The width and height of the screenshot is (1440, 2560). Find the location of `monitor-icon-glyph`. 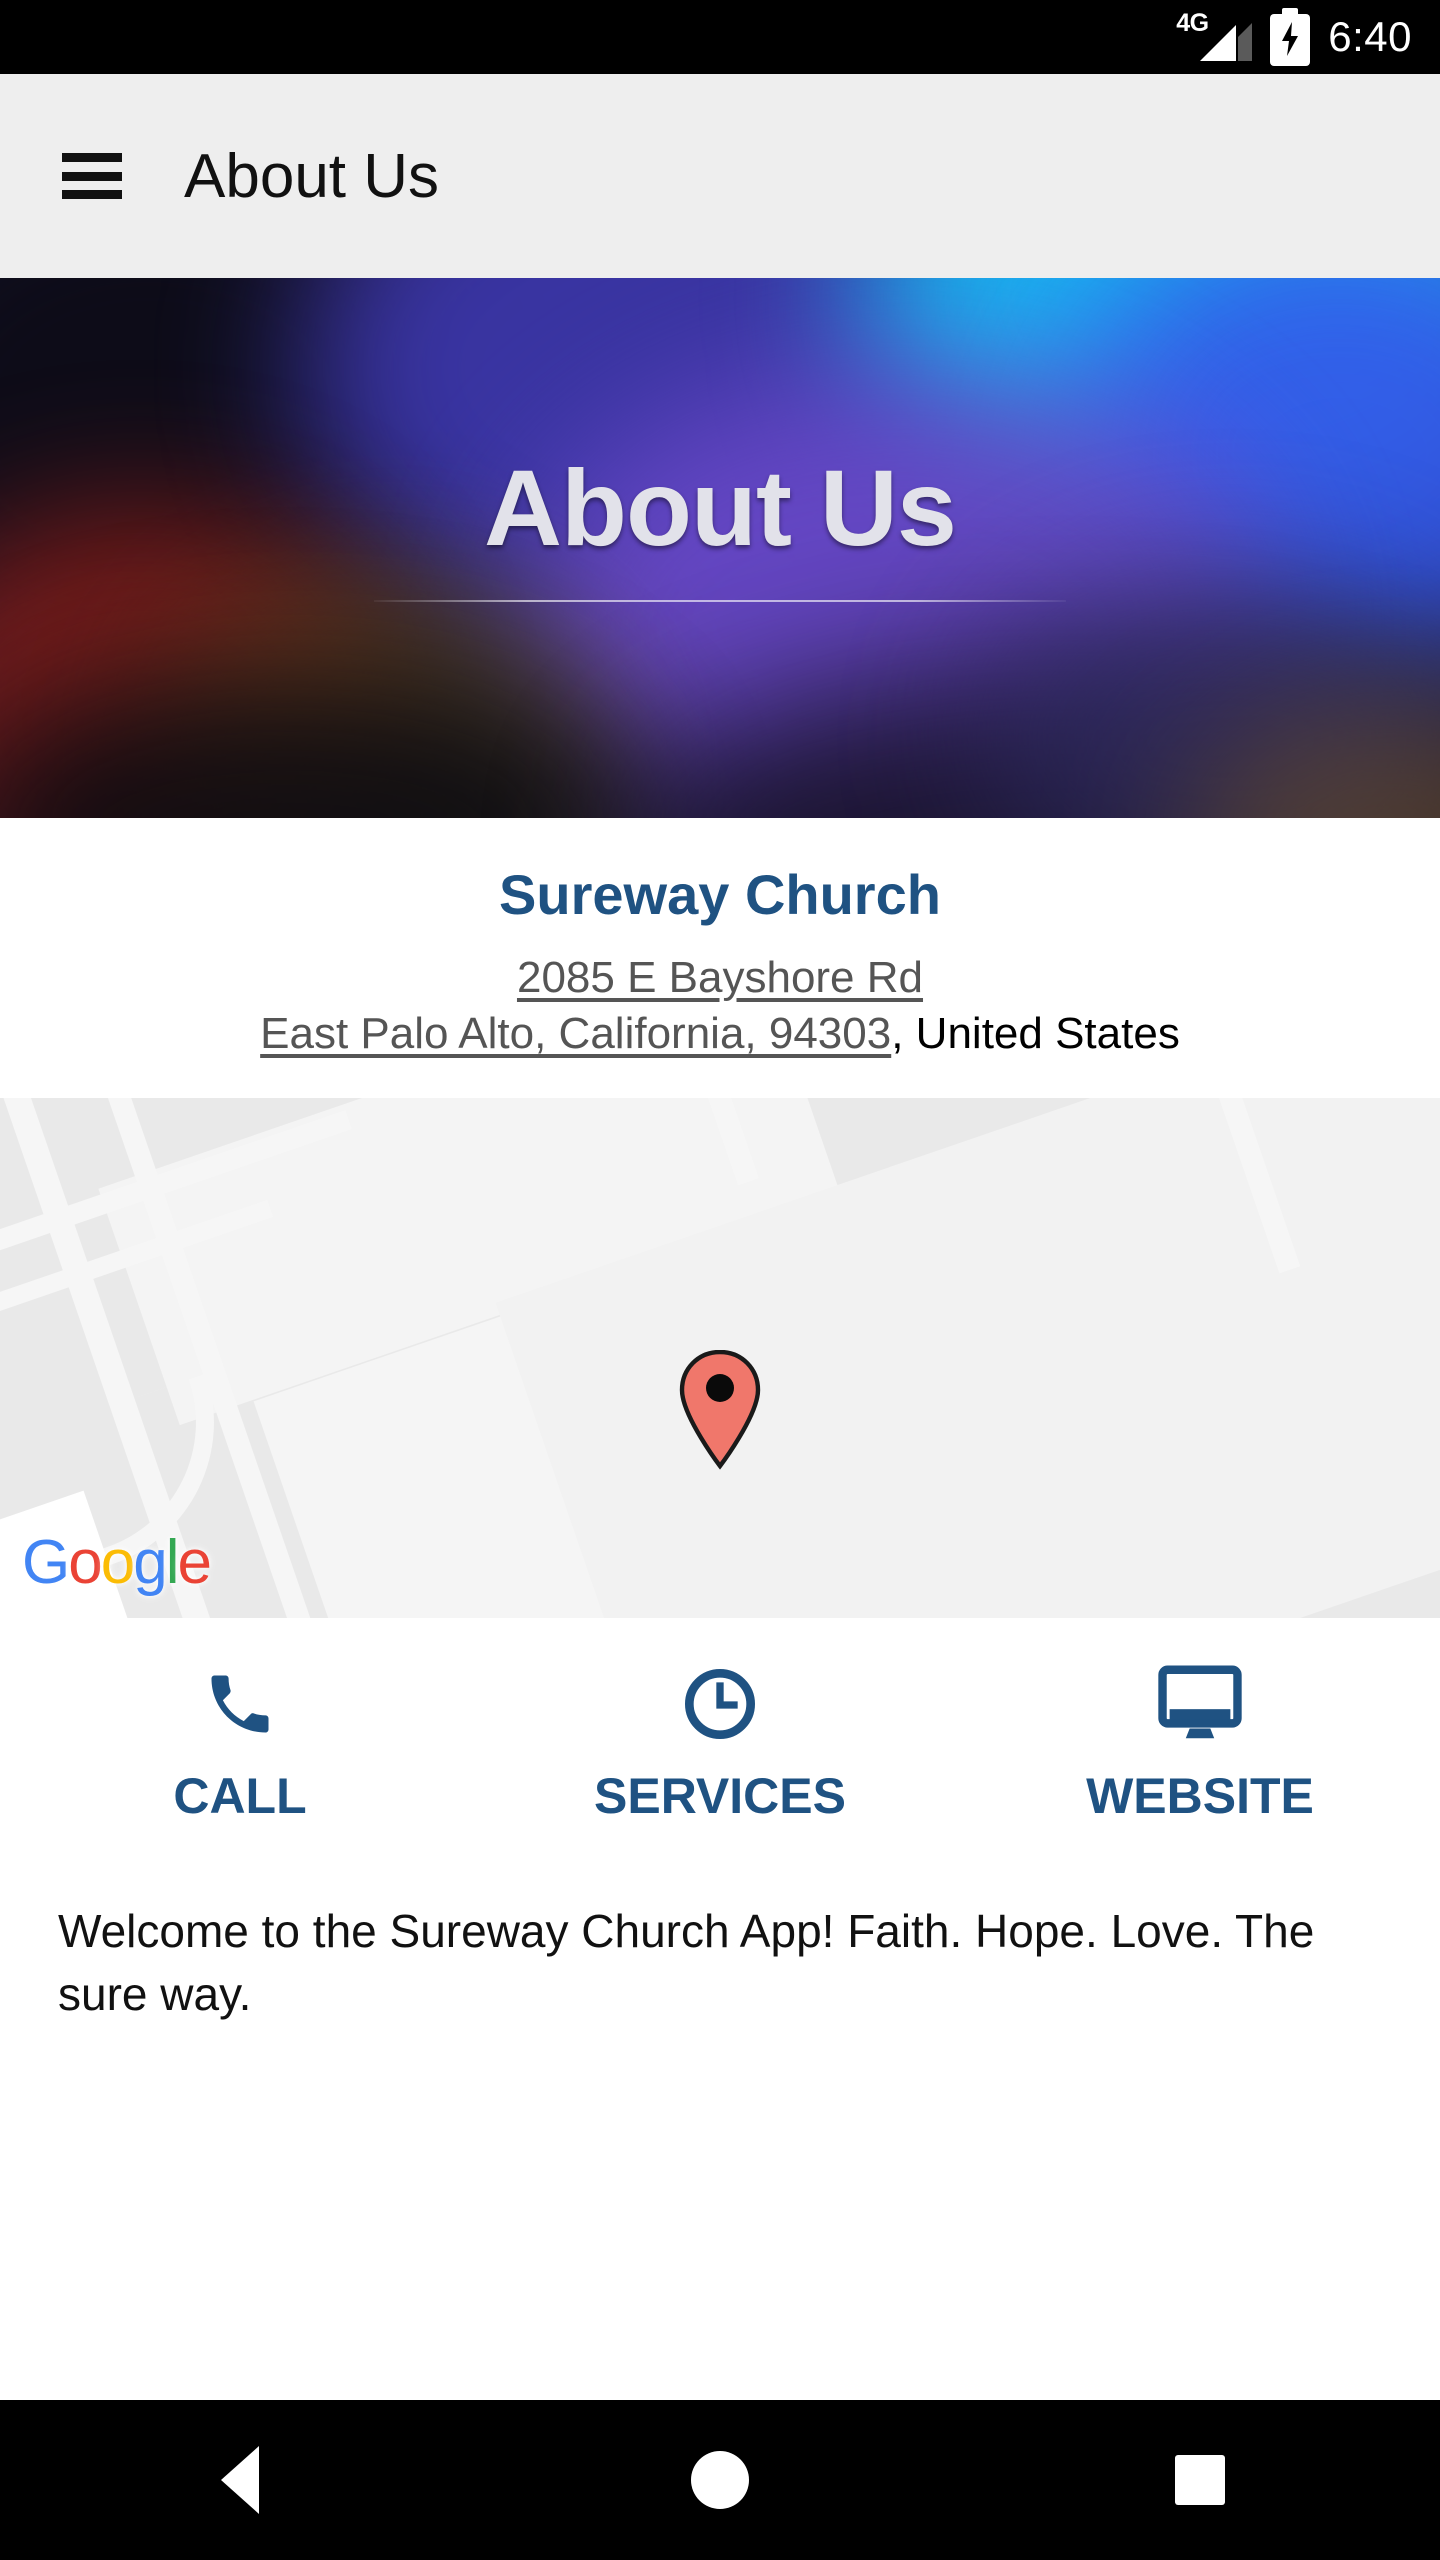

monitor-icon-glyph is located at coordinates (1200, 1702).